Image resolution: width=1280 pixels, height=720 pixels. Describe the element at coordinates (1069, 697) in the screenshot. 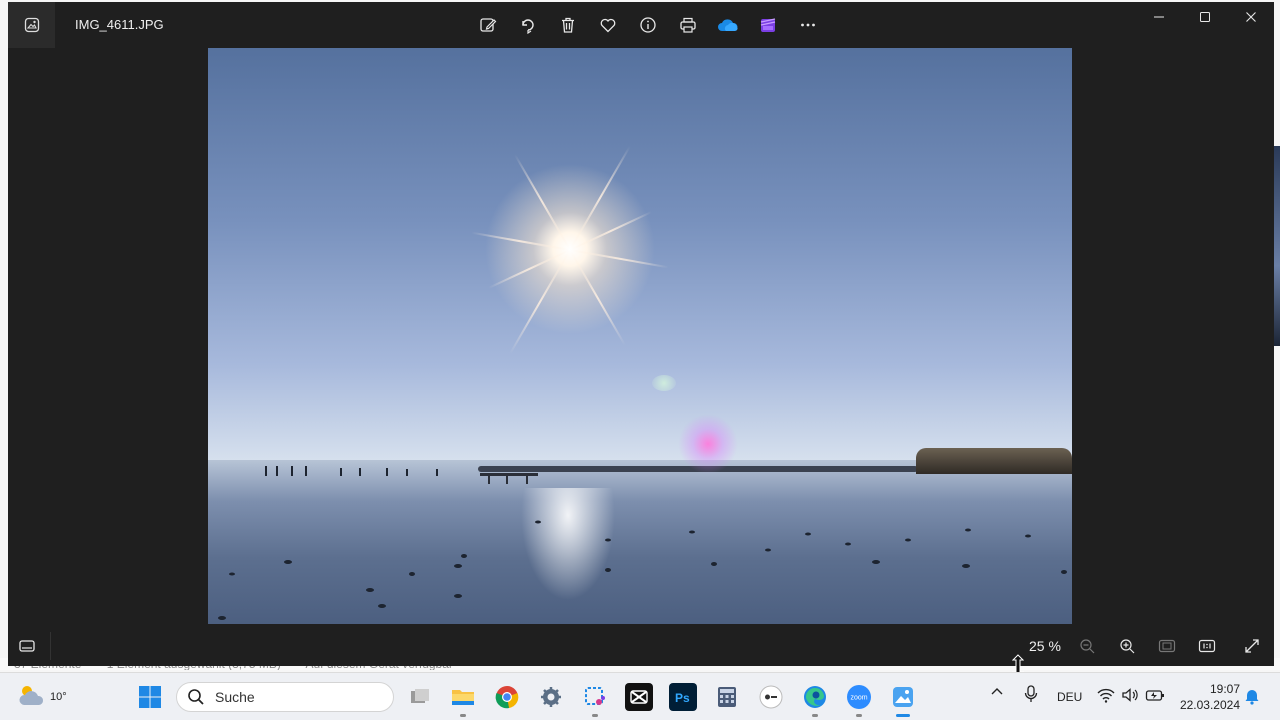

I see `input-language: DEU` at that location.